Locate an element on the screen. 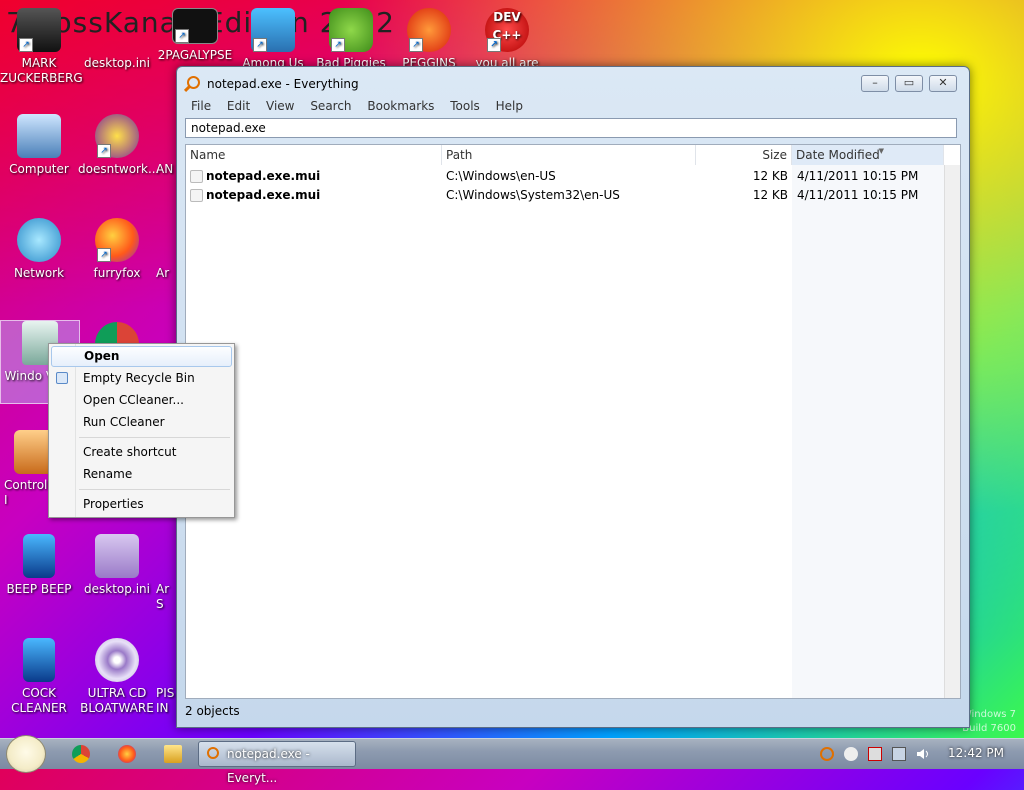  desktop-icon-label: ULTRA CD BLOATWARE is located at coordinates (117, 700).